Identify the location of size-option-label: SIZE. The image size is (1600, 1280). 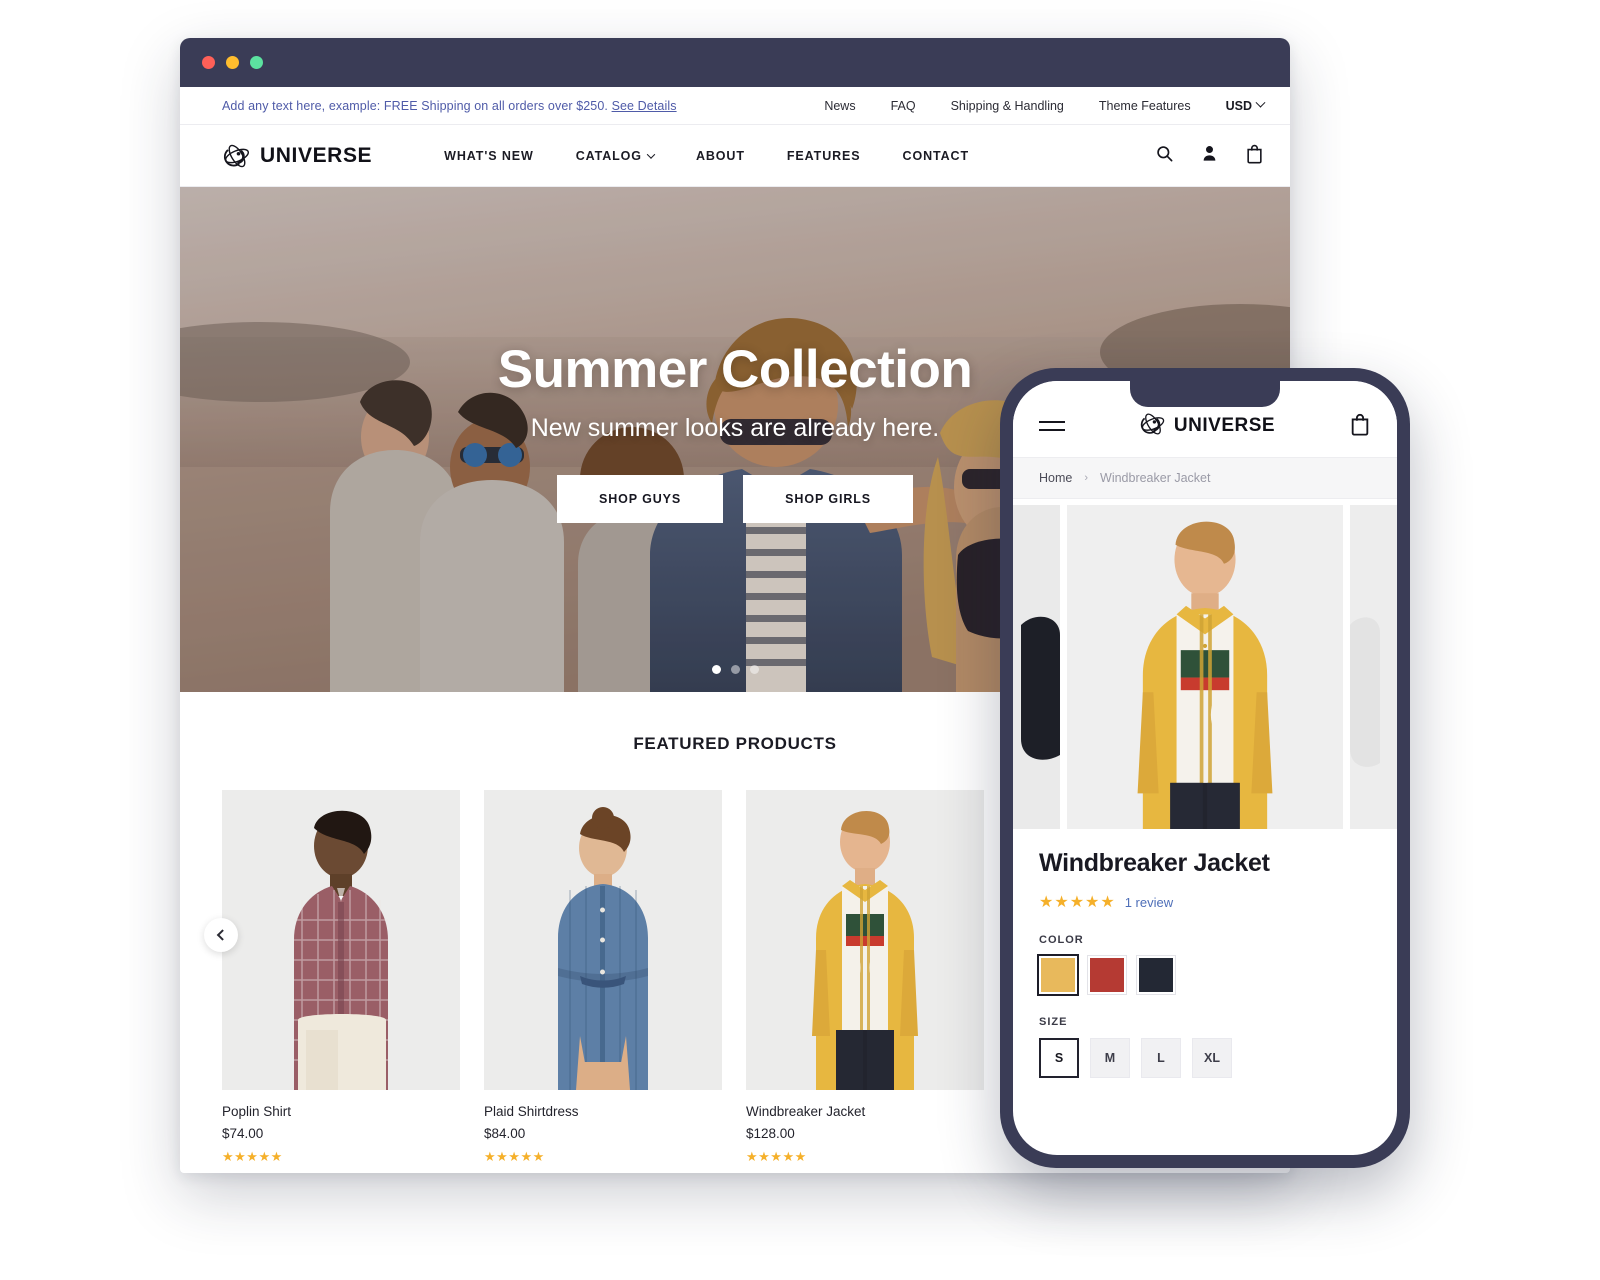
(1053, 1022).